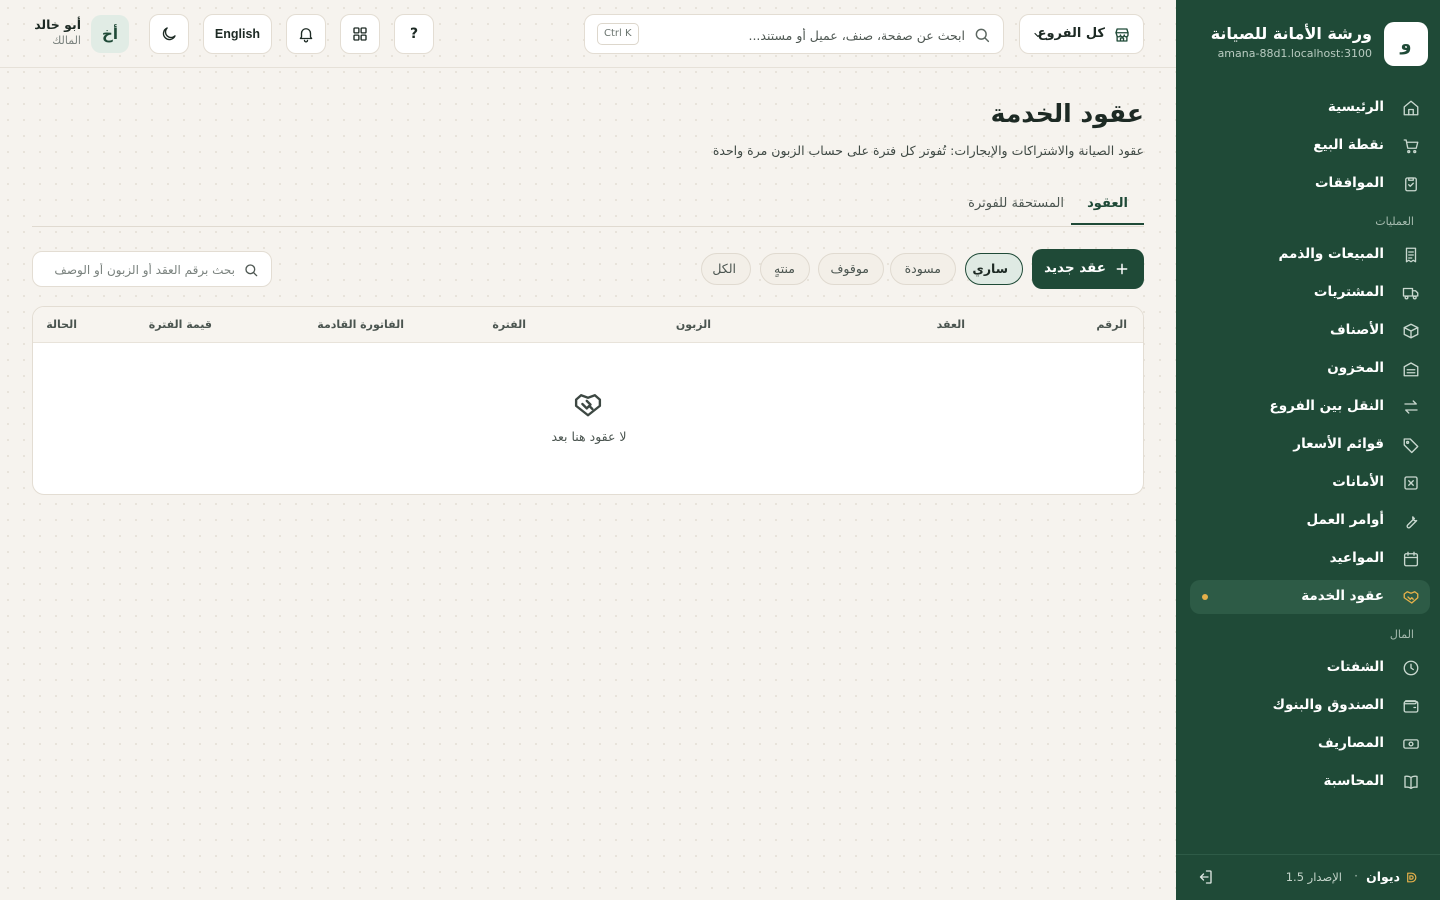  What do you see at coordinates (1401, 634) in the screenshot?
I see `sidebar-section-money: المال` at bounding box center [1401, 634].